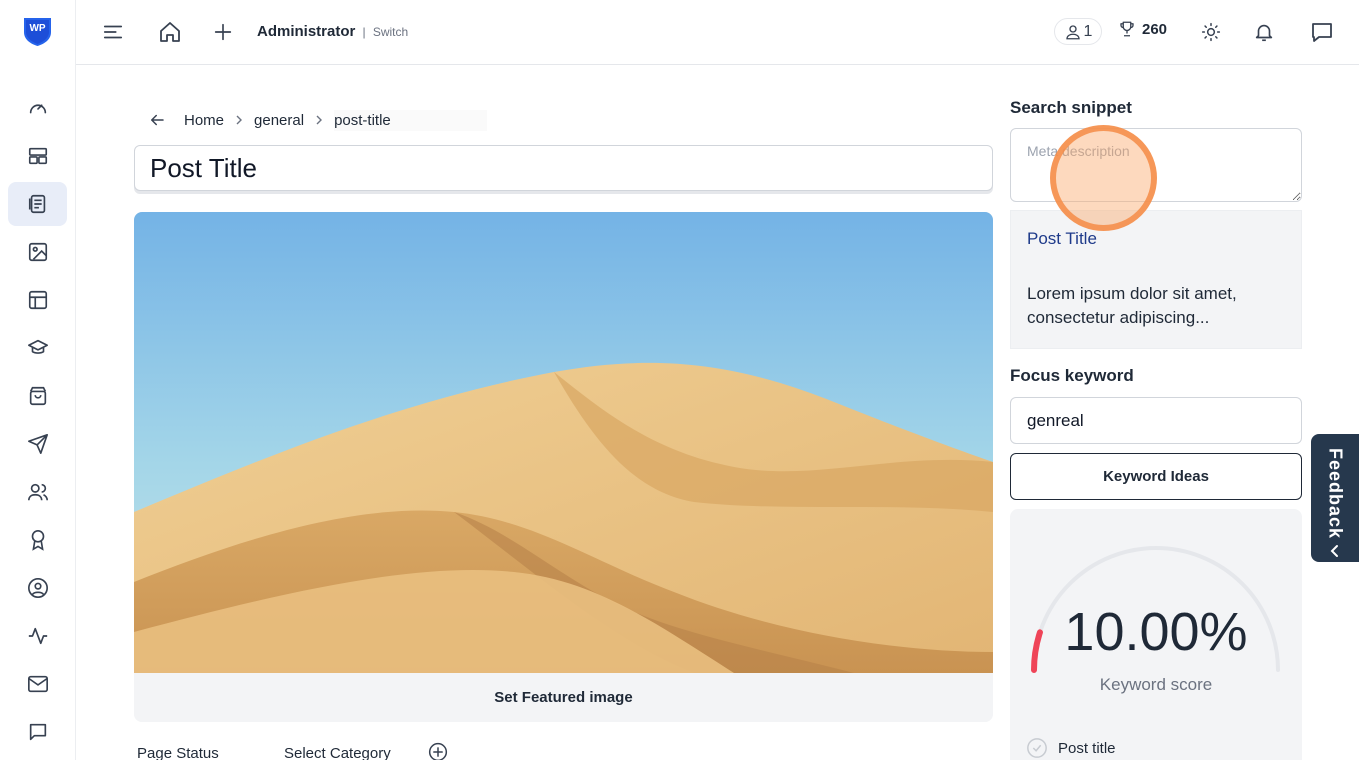 Image resolution: width=1359 pixels, height=760 pixels. Describe the element at coordinates (1062, 238) in the screenshot. I see `snippet-preview-title: Post Title` at that location.